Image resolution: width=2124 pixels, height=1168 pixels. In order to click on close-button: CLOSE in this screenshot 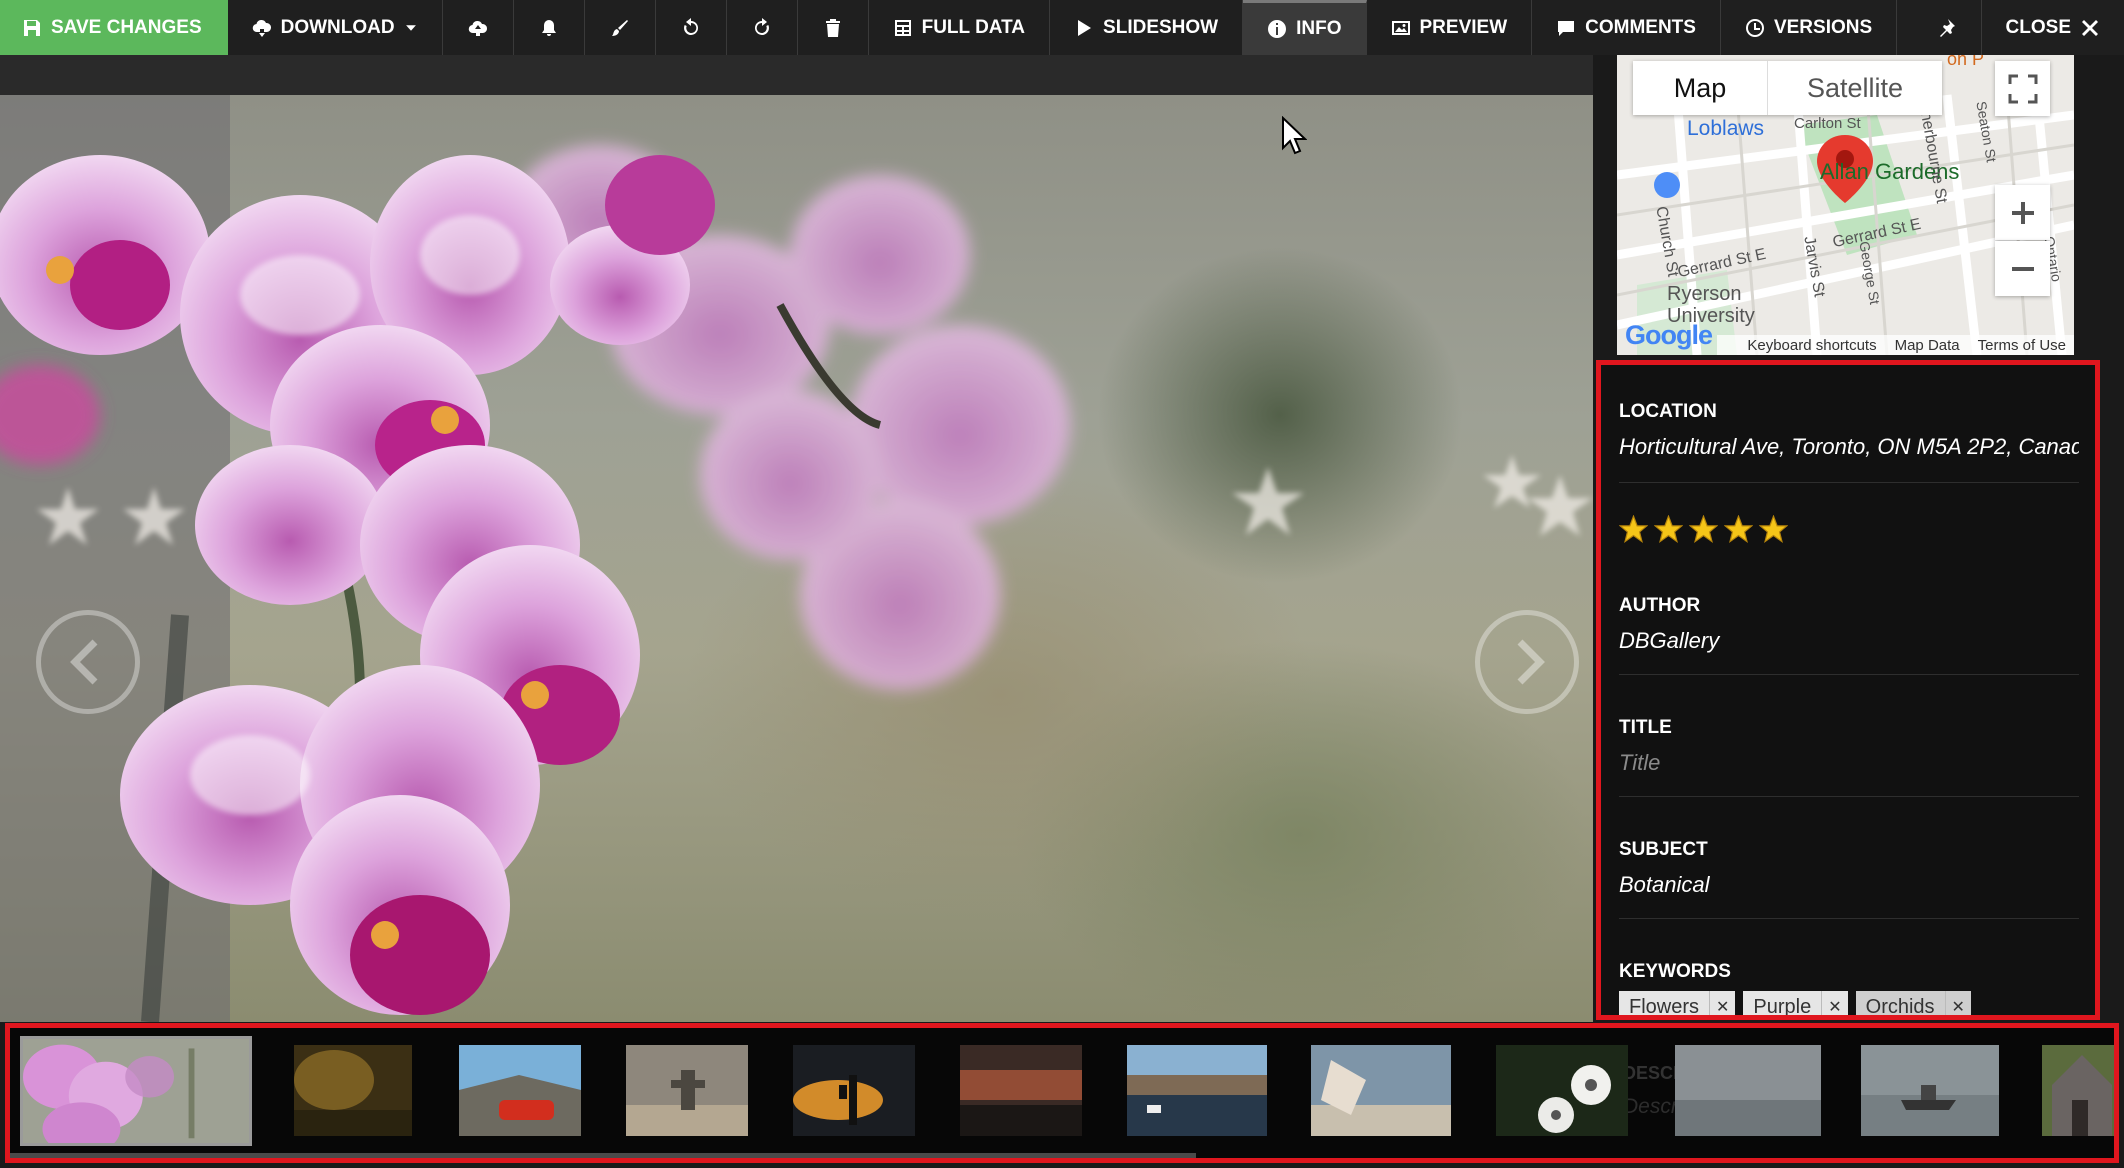, I will do `click(2053, 27)`.